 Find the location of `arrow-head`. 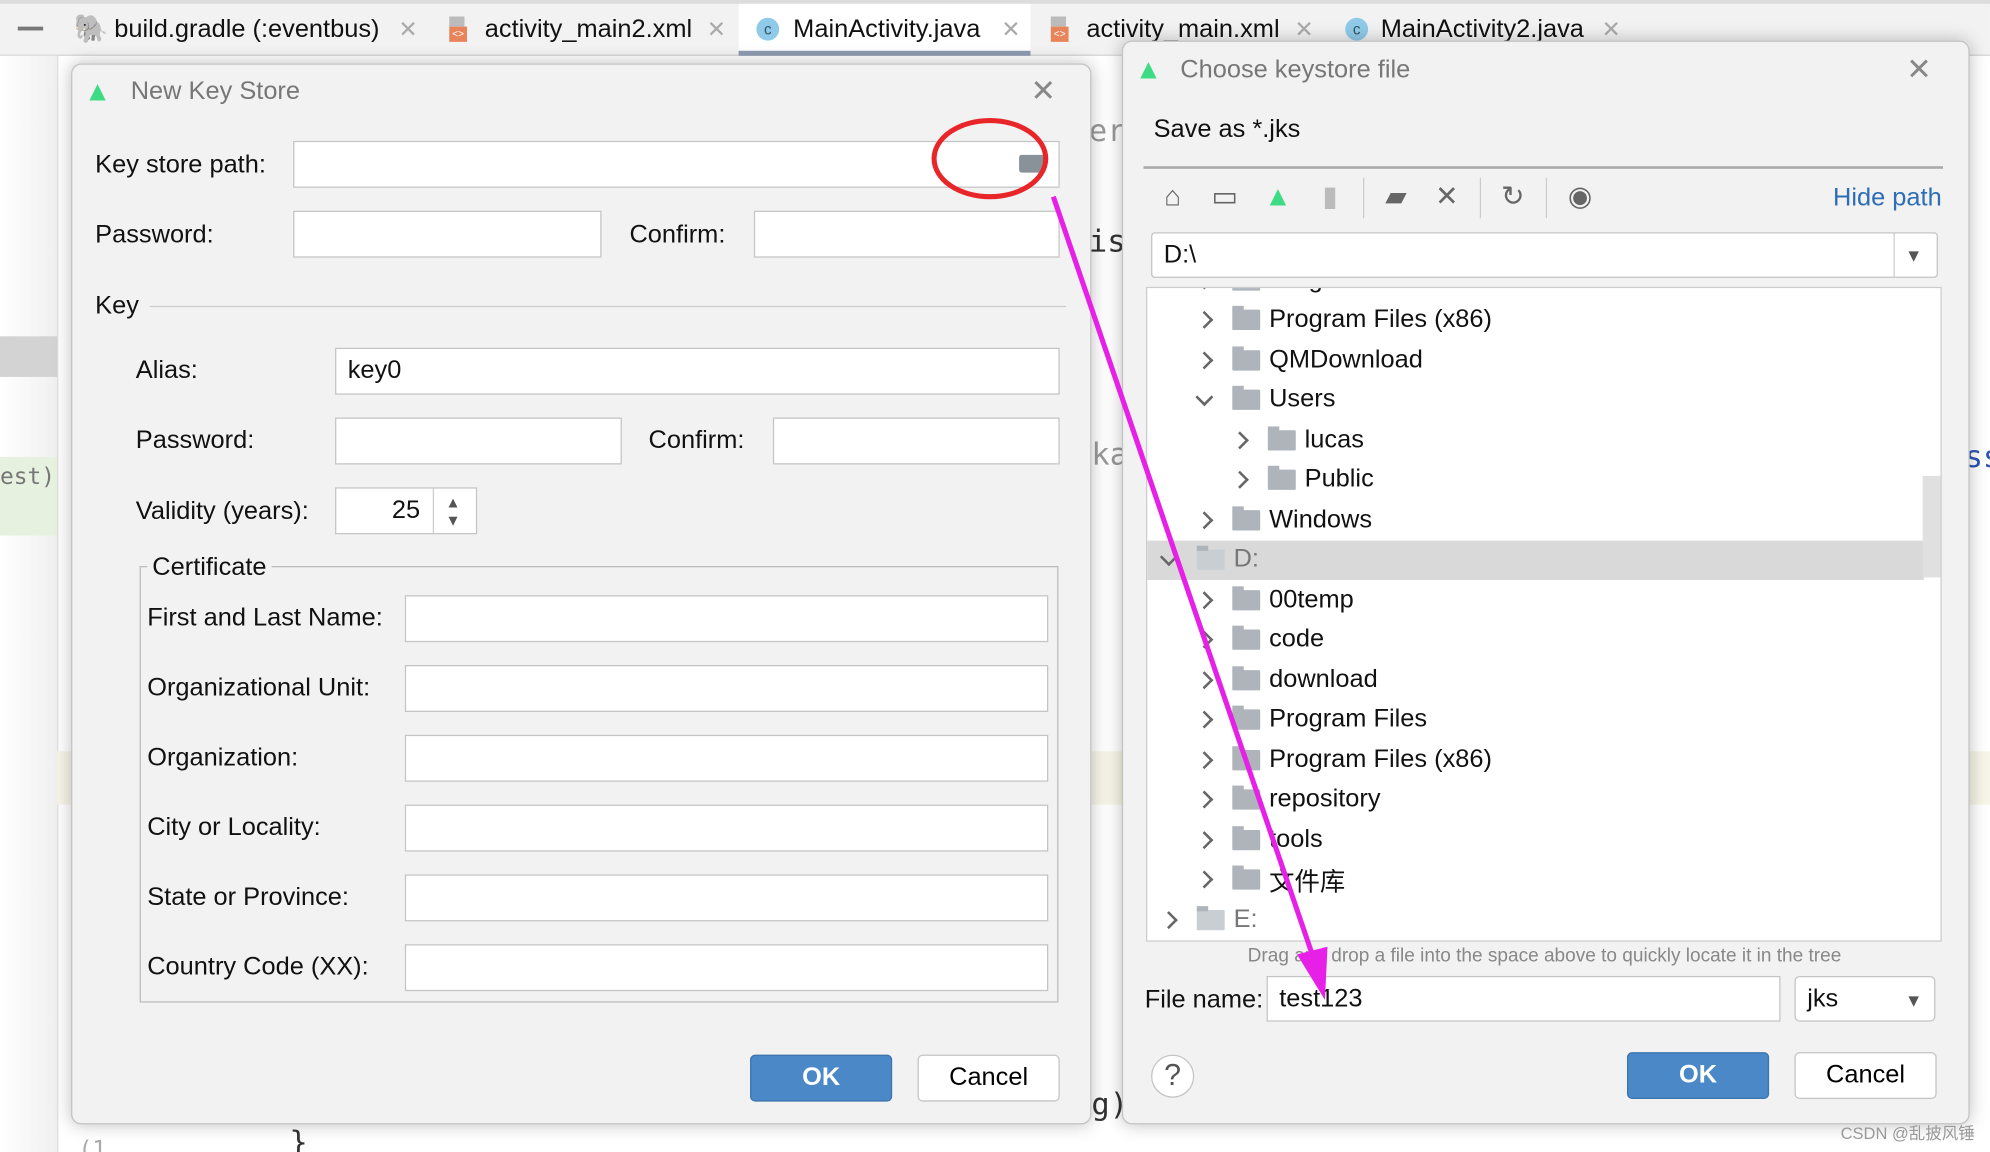

arrow-head is located at coordinates (1312, 973).